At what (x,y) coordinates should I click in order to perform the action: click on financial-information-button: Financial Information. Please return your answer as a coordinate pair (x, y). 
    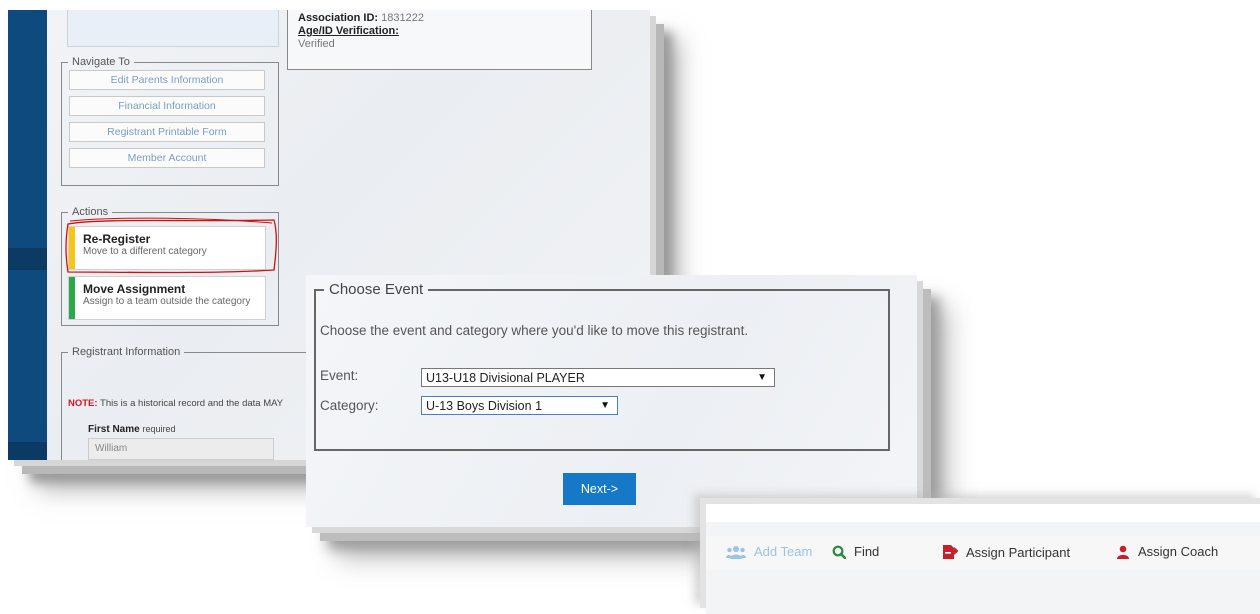
    Looking at the image, I should click on (167, 106).